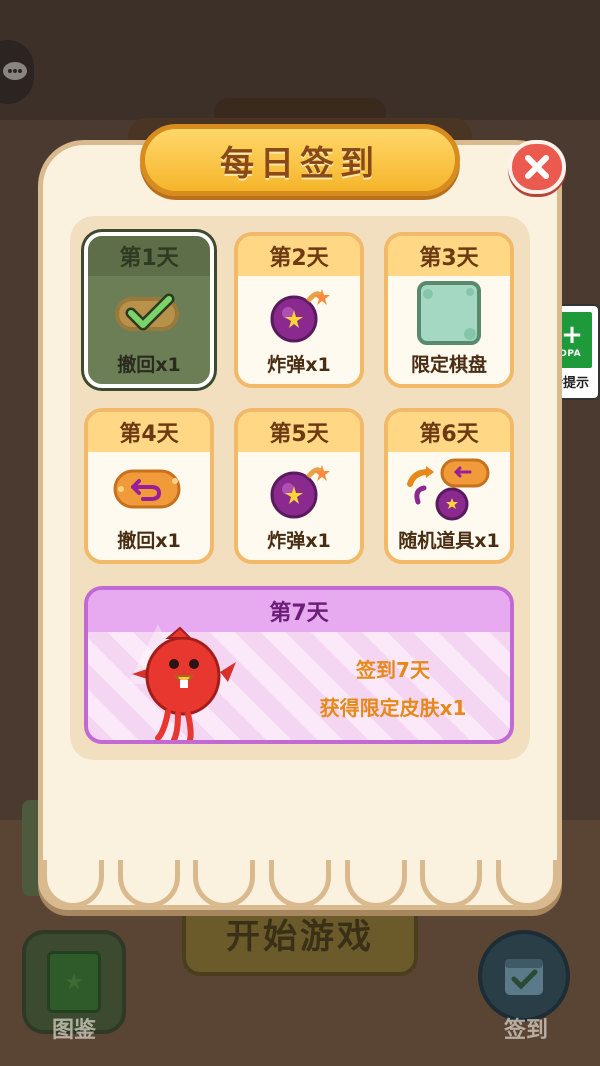 This screenshot has height=1066, width=600. I want to click on close-icon, so click(537, 167).